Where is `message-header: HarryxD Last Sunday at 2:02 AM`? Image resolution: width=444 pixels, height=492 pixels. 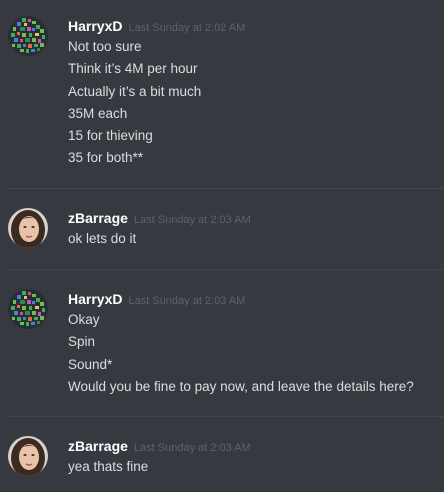 message-header: HarryxD Last Sunday at 2:02 AM is located at coordinates (252, 26).